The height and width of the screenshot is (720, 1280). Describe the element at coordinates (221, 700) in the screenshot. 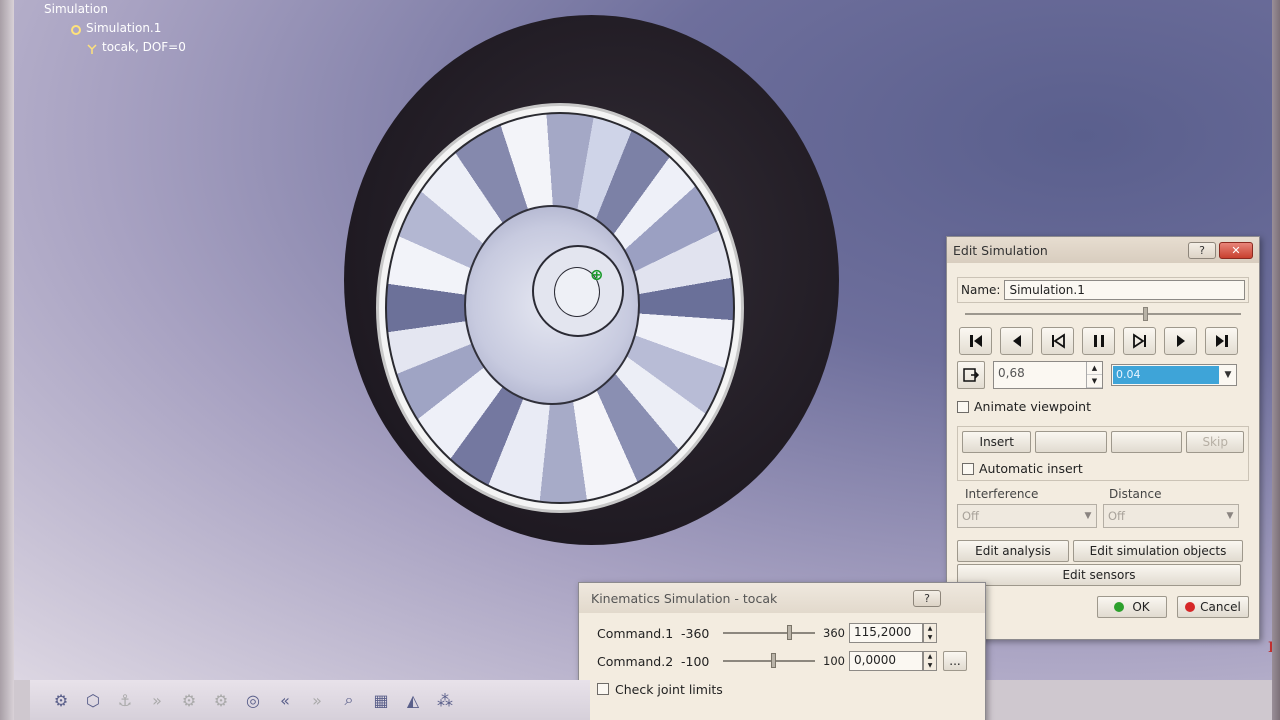

I see `rack-joint-icon: ⚙` at that location.